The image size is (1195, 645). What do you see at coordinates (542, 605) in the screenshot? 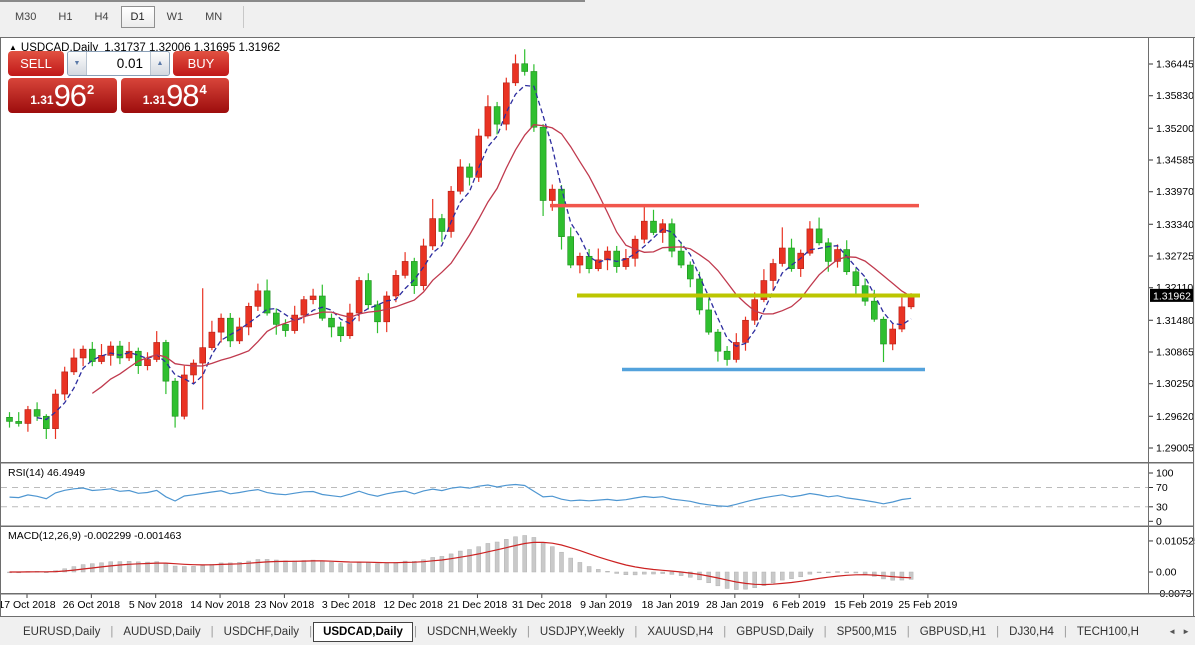
I see `svg-text: 31 Dec 2018` at bounding box center [542, 605].